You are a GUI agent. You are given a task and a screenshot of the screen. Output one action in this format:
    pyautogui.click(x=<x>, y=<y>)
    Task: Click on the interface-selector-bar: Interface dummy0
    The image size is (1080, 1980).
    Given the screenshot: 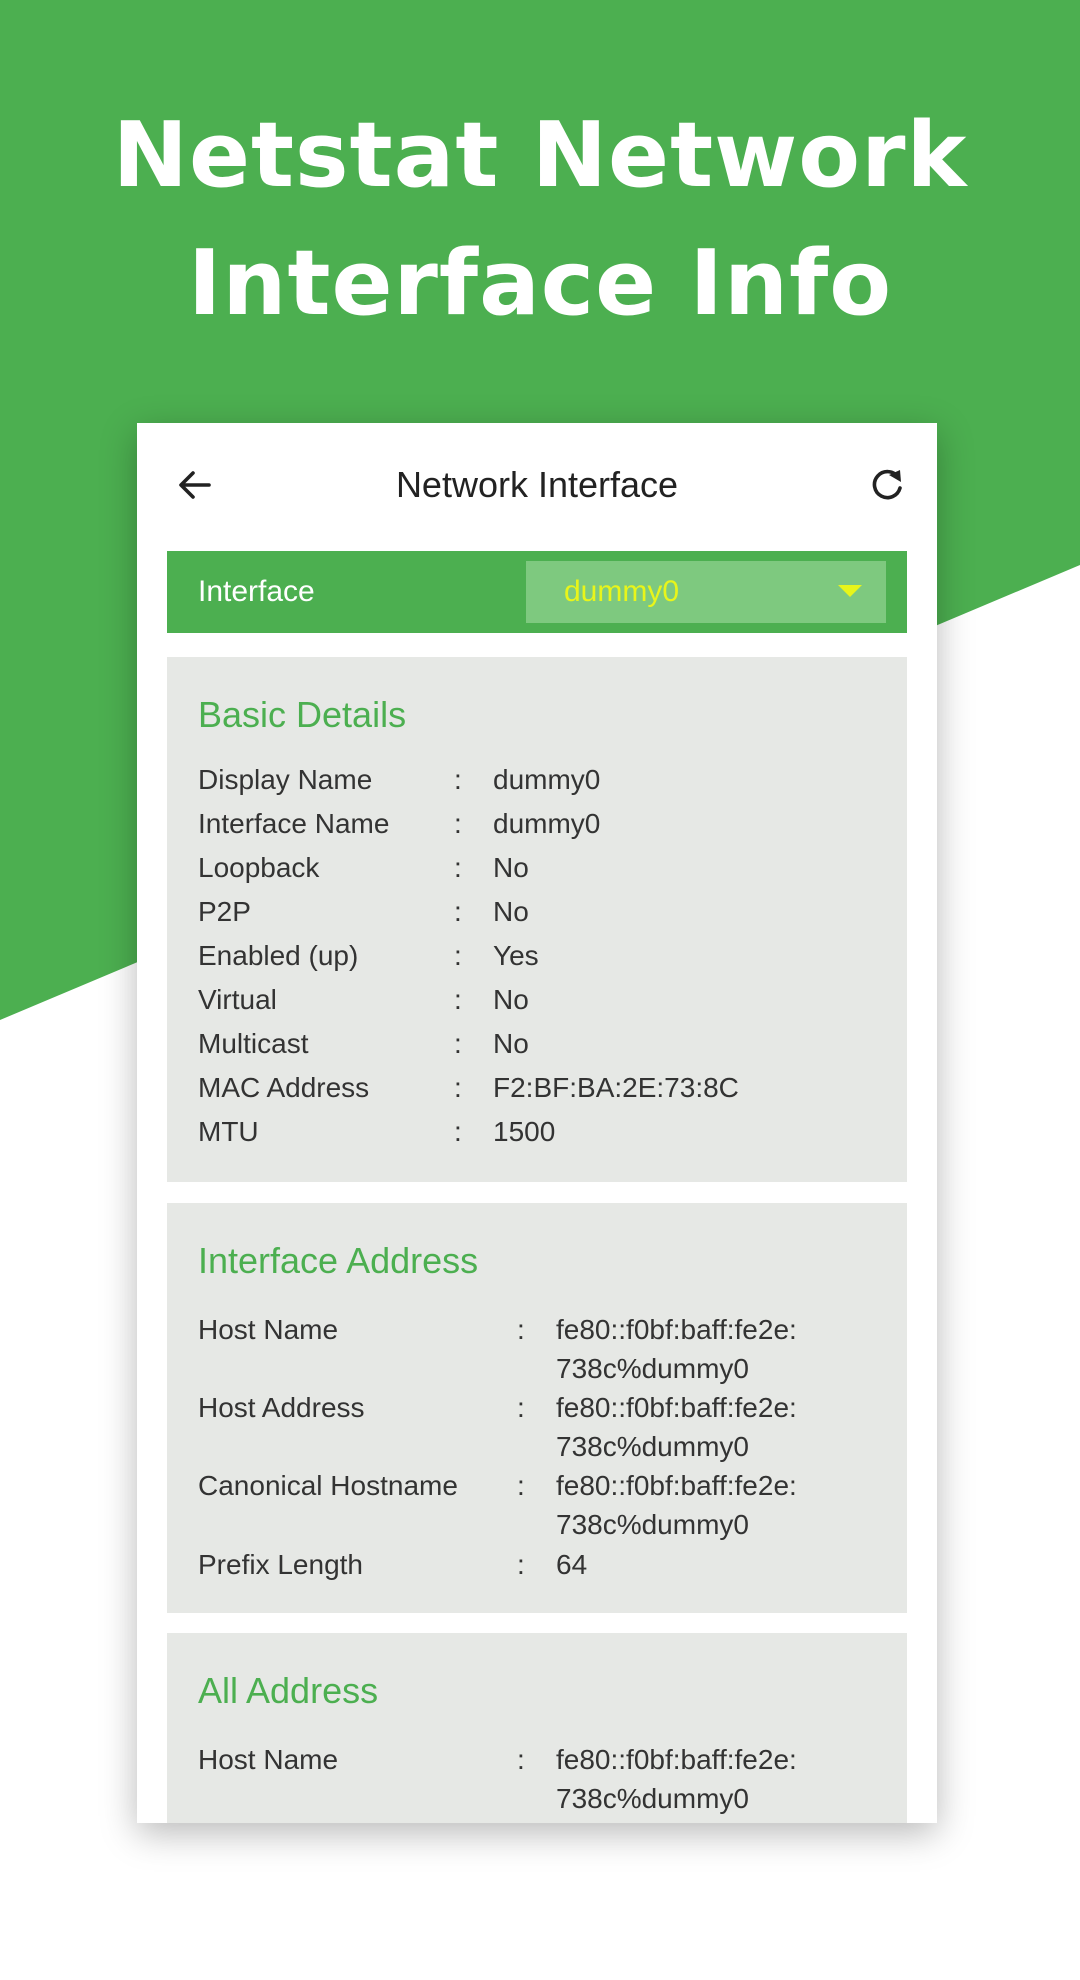 What is the action you would take?
    pyautogui.click(x=537, y=592)
    